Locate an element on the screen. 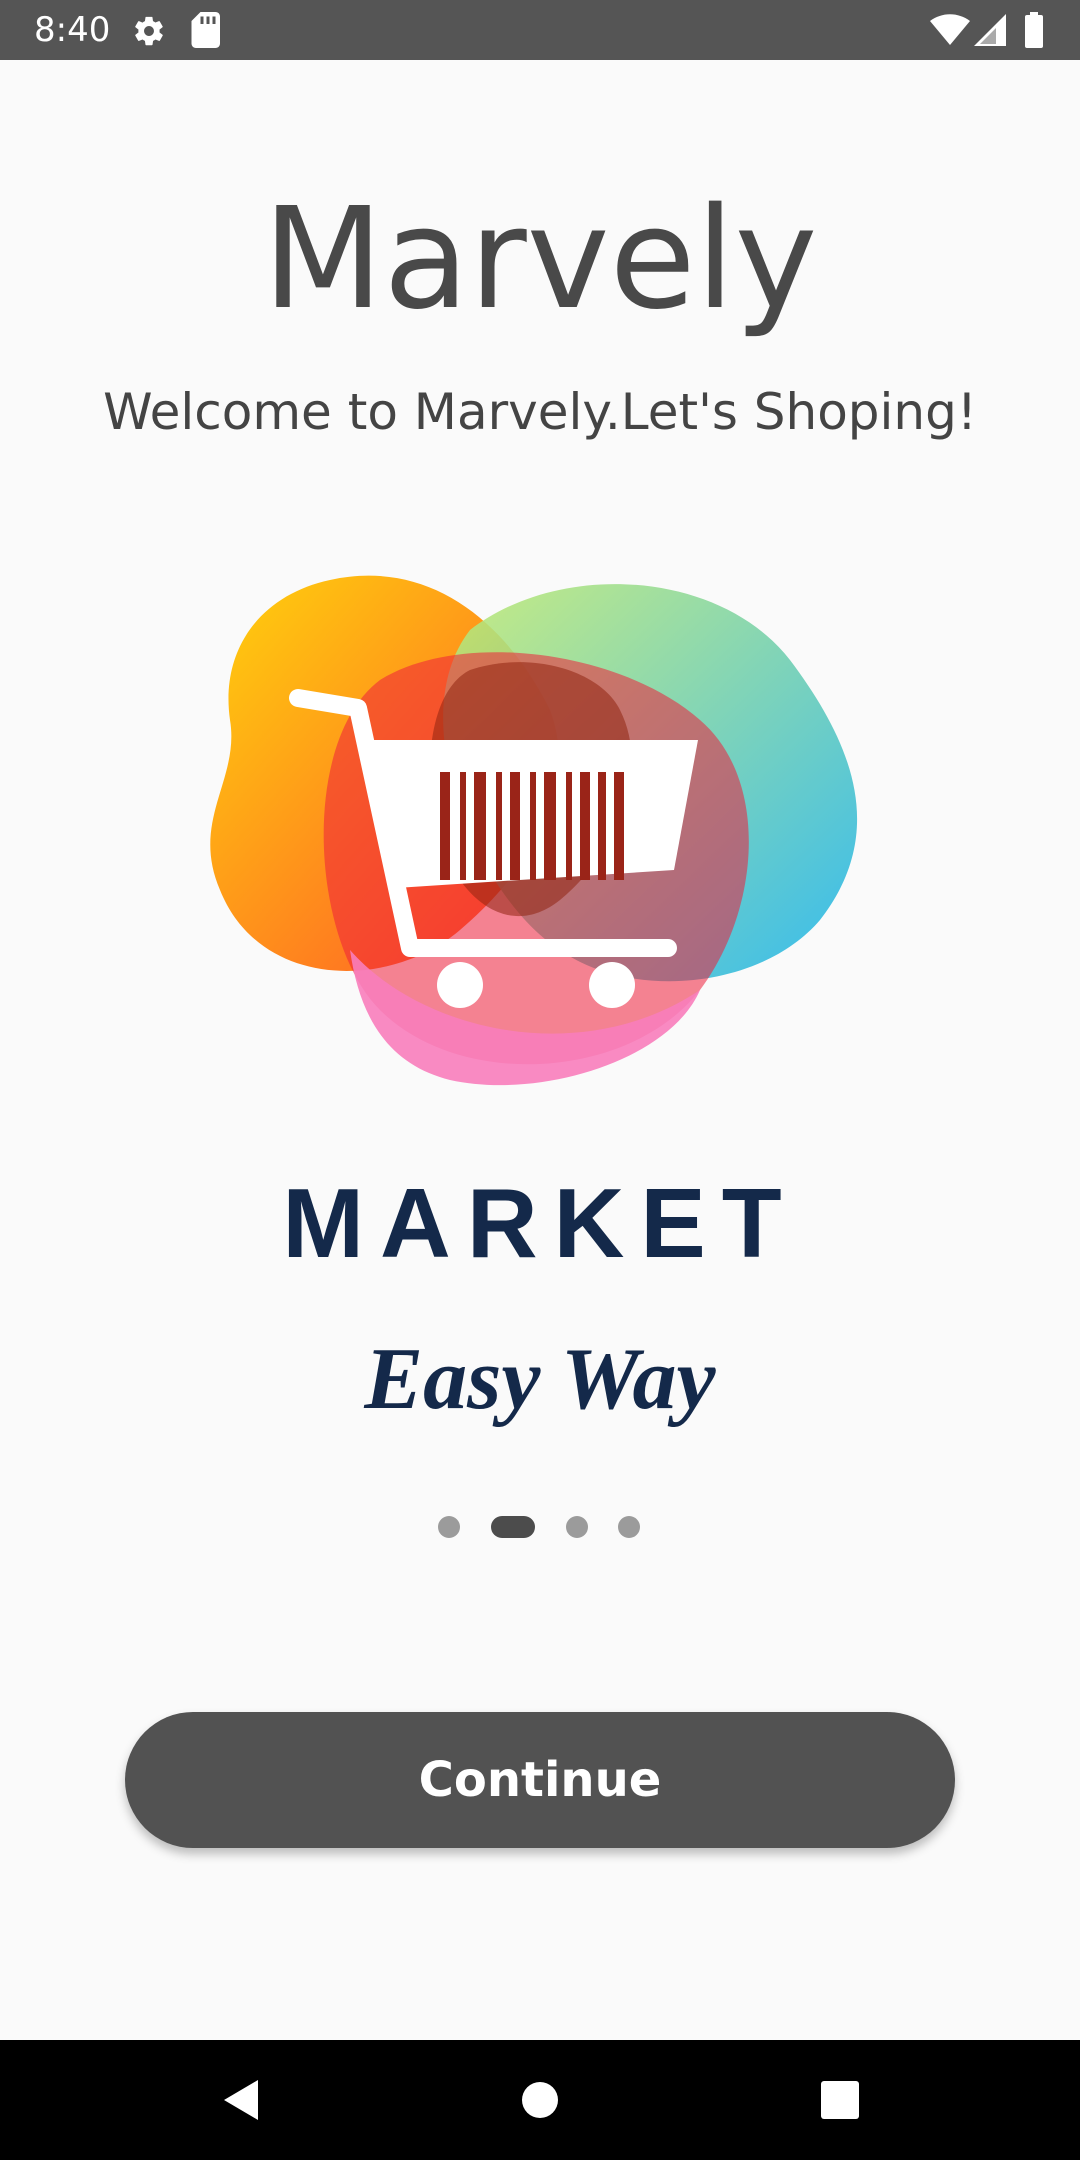 The height and width of the screenshot is (2160, 1080). app-title: Marvely is located at coordinates (540, 259).